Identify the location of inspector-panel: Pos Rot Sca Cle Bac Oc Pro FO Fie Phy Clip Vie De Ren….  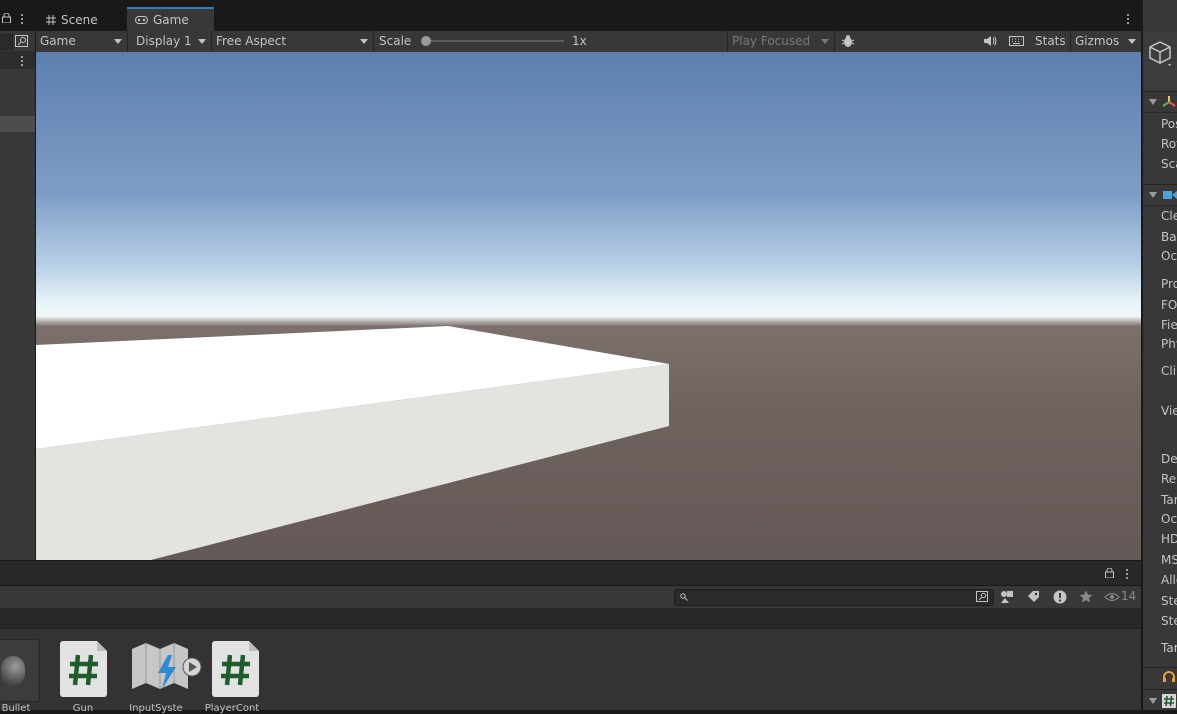
(1159, 355).